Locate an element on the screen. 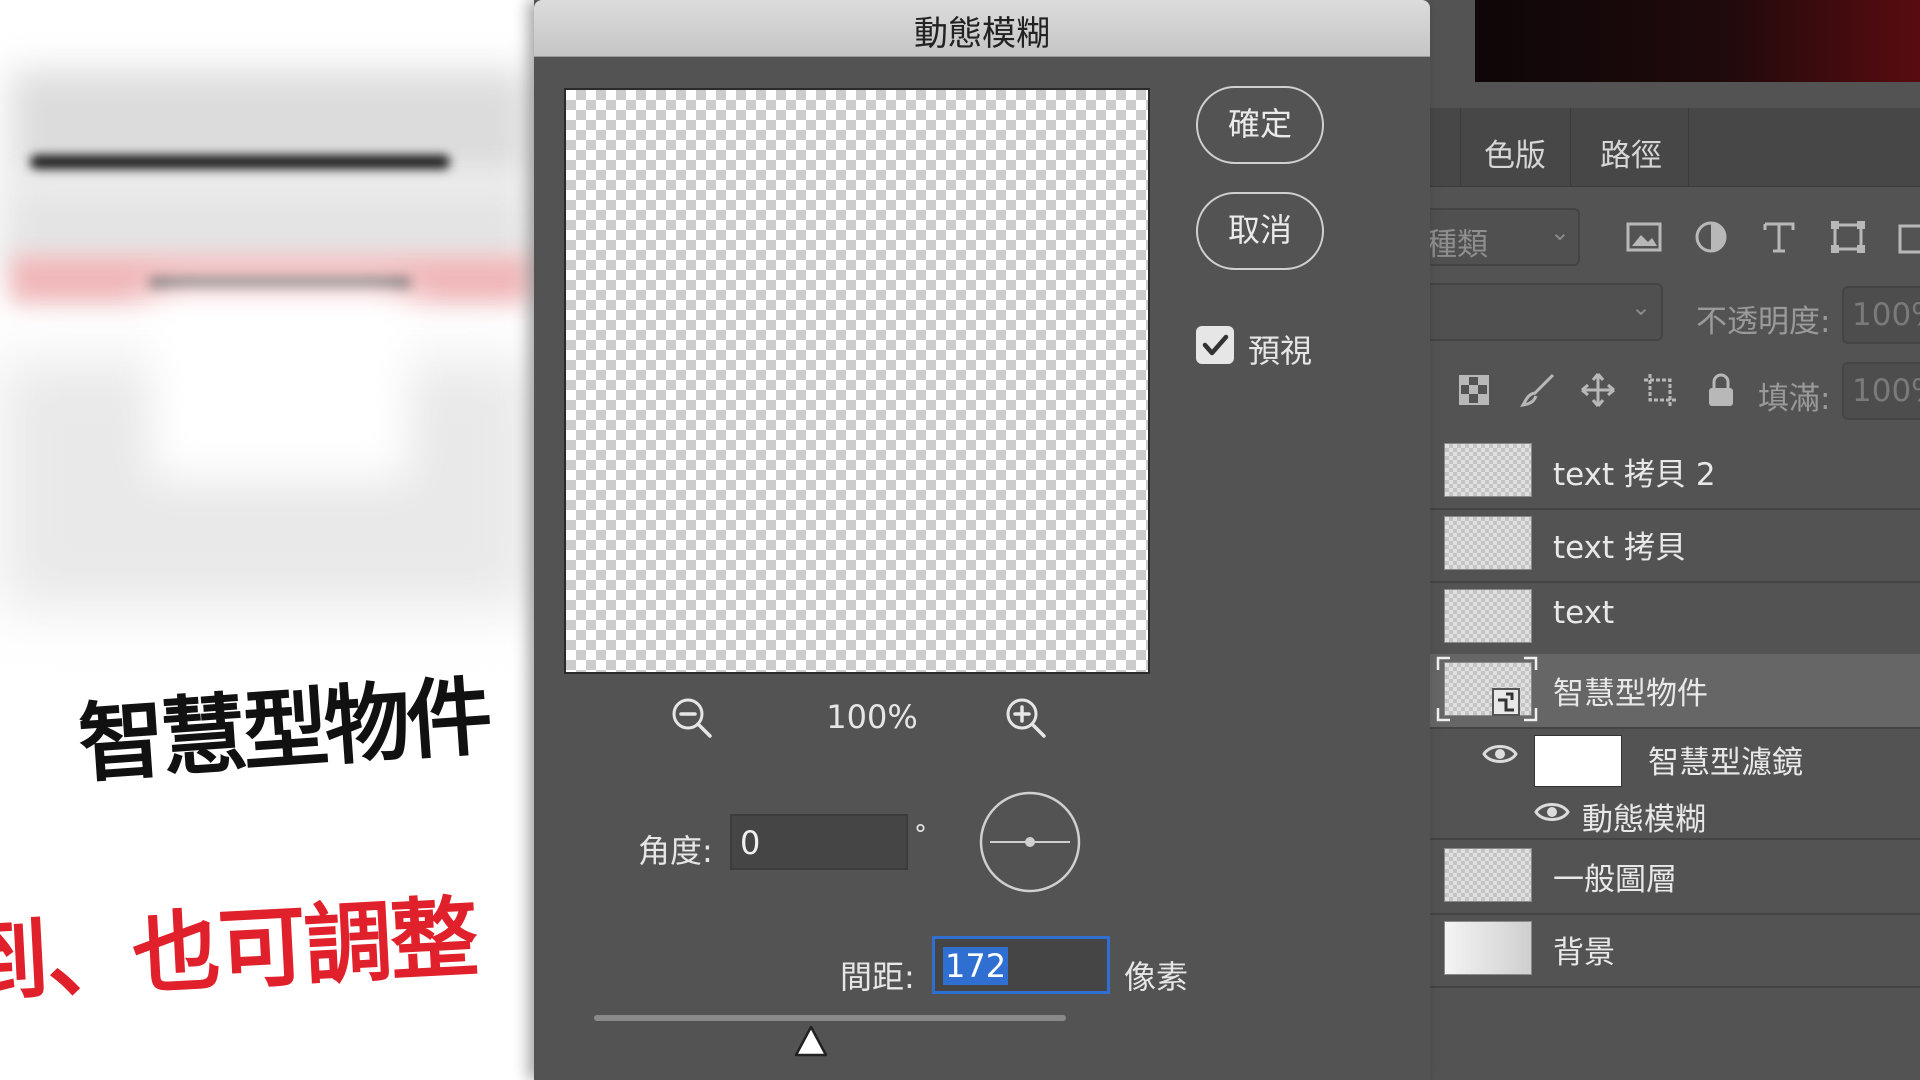 The width and height of the screenshot is (1920, 1080). tab-channels: 色版 is located at coordinates (1515, 152).